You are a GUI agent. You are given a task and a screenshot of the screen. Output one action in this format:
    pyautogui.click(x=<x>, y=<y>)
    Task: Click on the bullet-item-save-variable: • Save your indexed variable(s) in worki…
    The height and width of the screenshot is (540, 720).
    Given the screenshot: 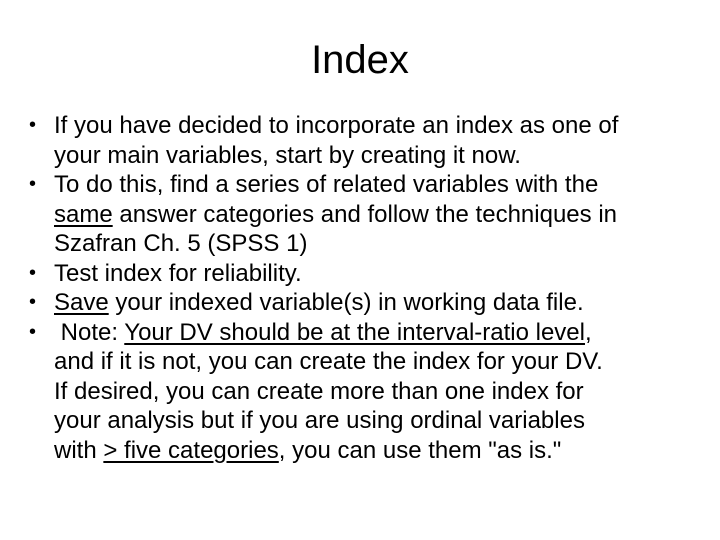 What is the action you would take?
    pyautogui.click(x=374, y=303)
    